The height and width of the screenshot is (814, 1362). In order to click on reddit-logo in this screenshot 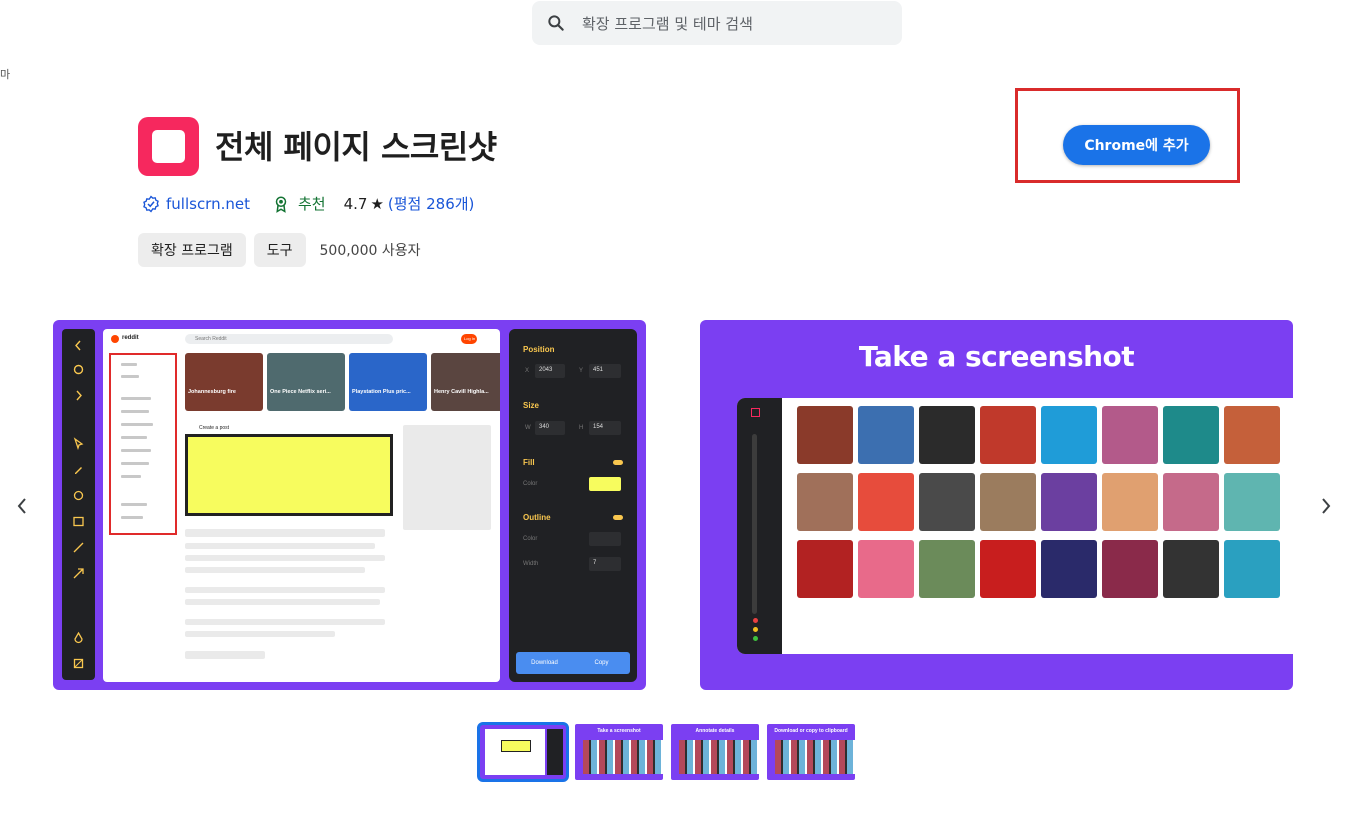, I will do `click(115, 339)`.